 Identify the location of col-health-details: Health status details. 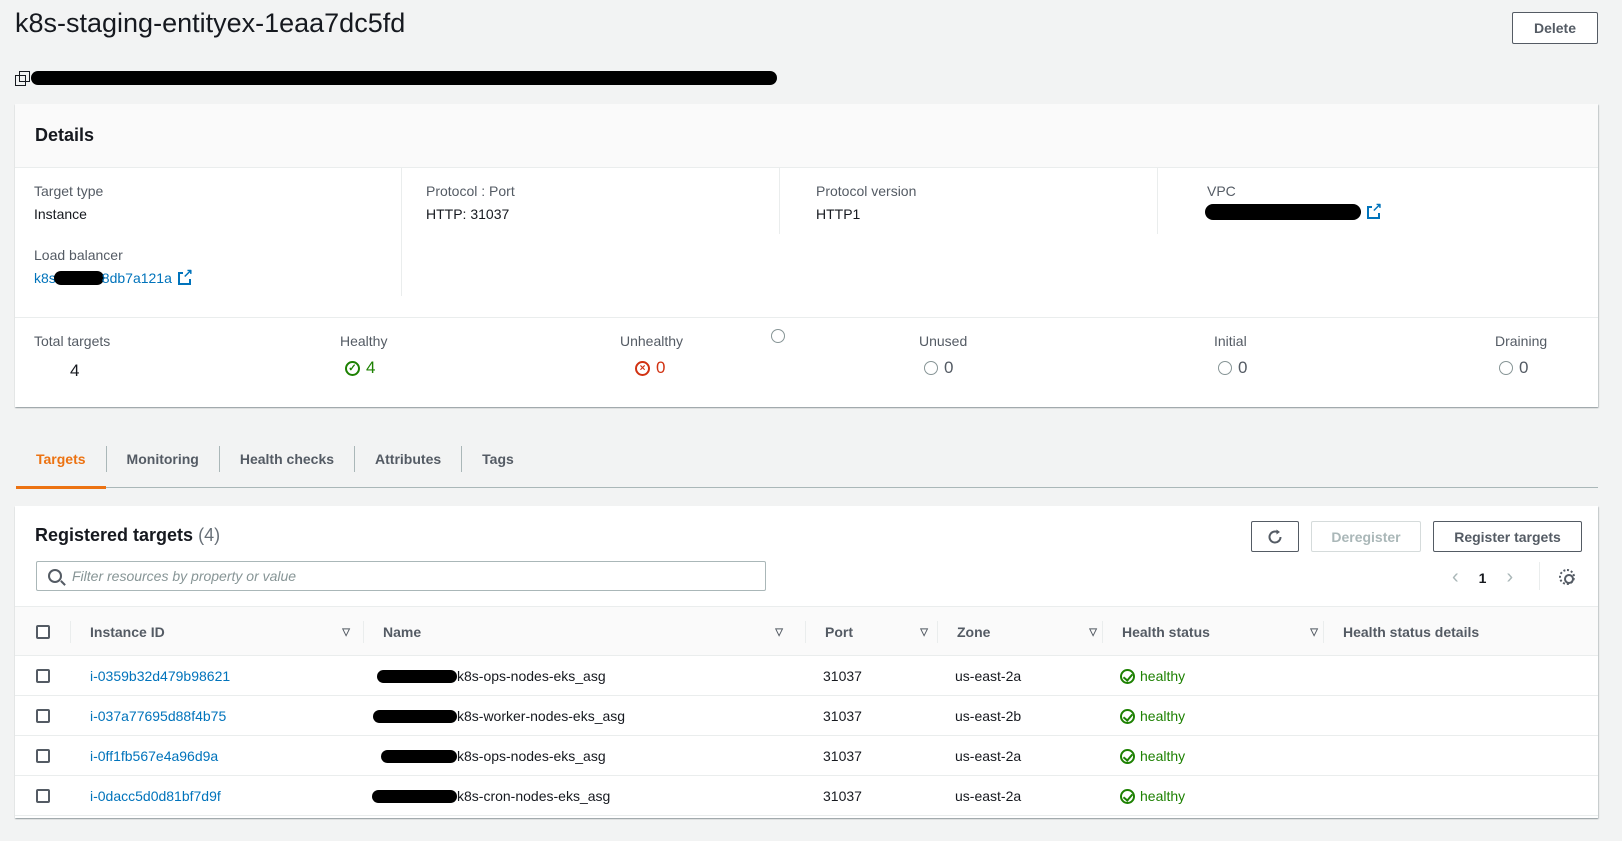
(1411, 632).